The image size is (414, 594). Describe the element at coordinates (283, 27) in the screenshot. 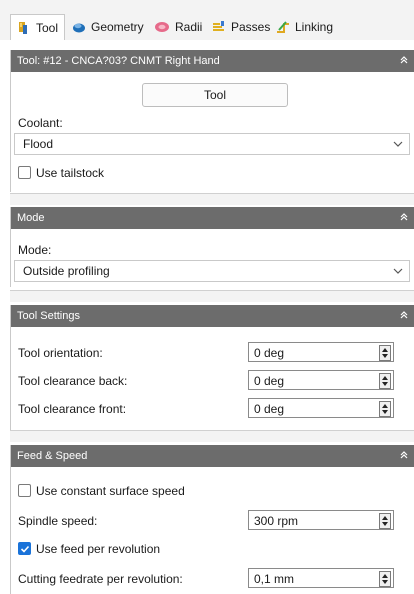

I see `linking-icon` at that location.